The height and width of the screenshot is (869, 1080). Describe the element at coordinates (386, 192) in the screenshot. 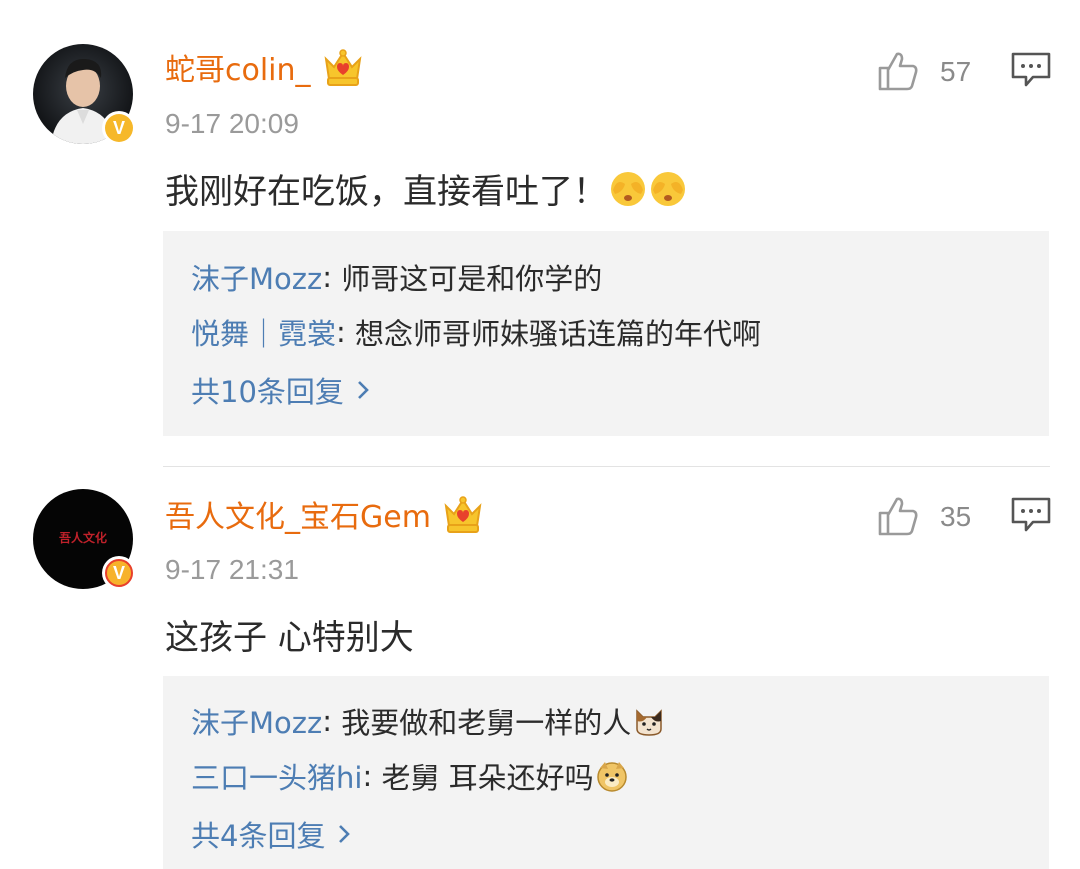

I see `comment-text-content: 我刚好在吃饭，直接看吐了！` at that location.